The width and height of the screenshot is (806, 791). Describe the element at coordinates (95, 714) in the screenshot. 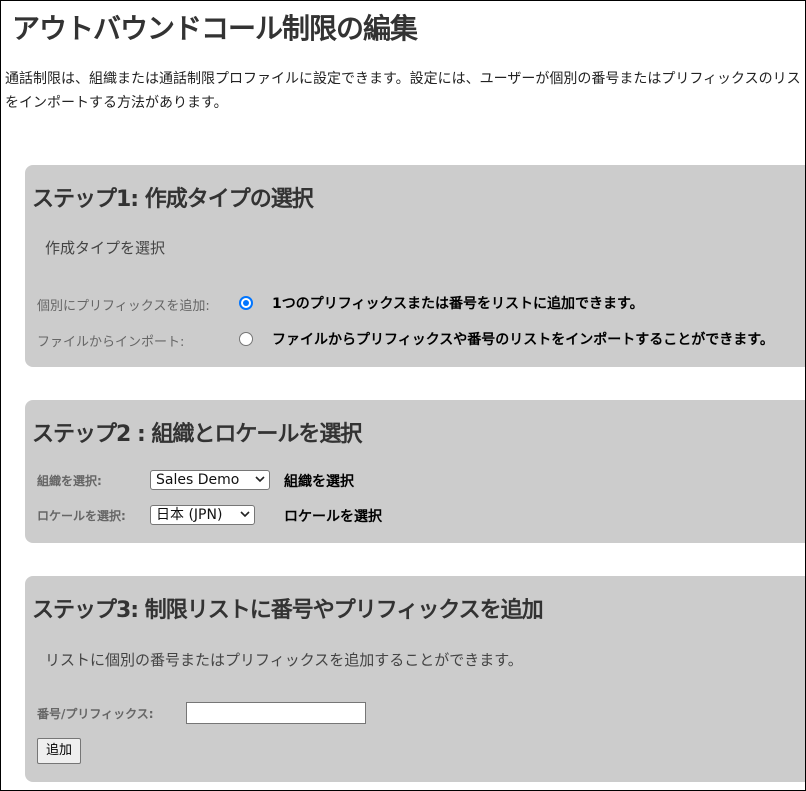

I see `number-prefix-label: 番号/プリフィックス:` at that location.